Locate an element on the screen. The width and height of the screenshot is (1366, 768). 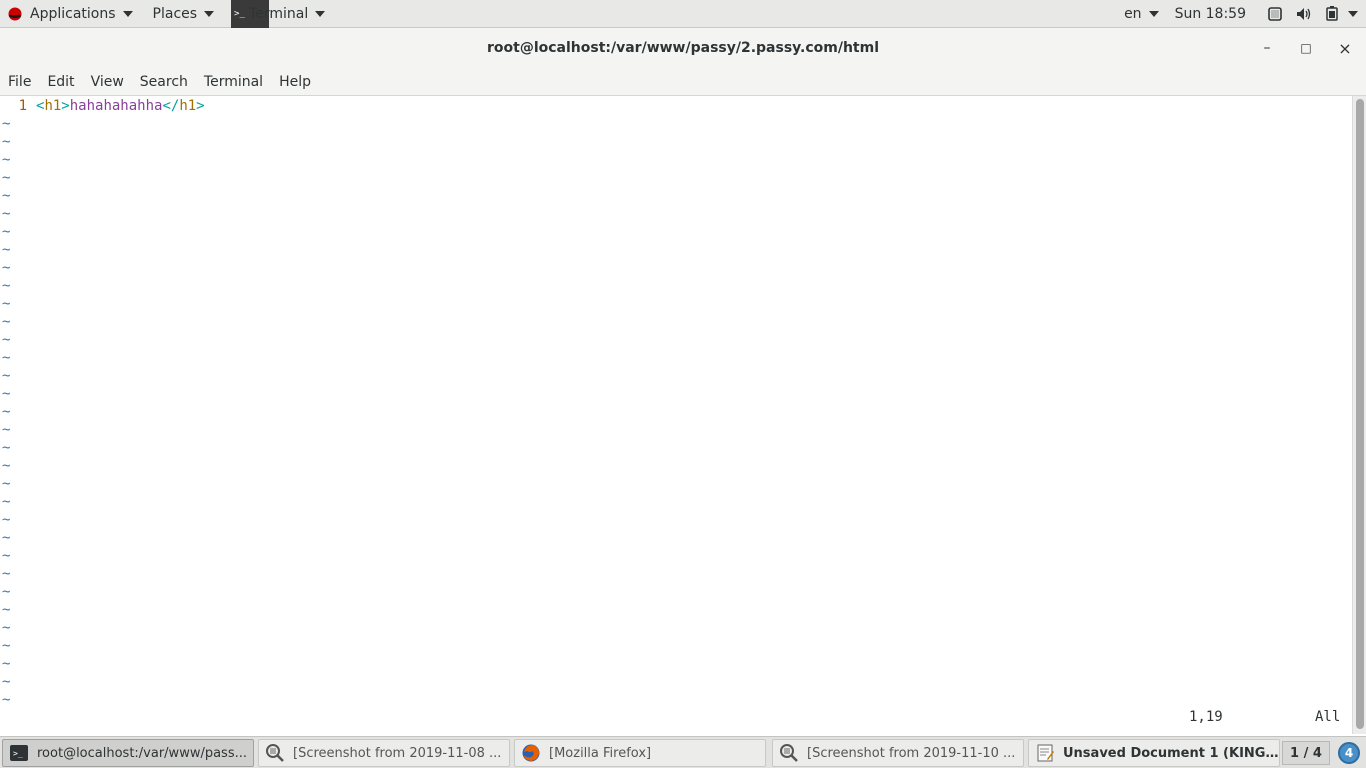
scrollbar-thumb is located at coordinates (1360, 414).